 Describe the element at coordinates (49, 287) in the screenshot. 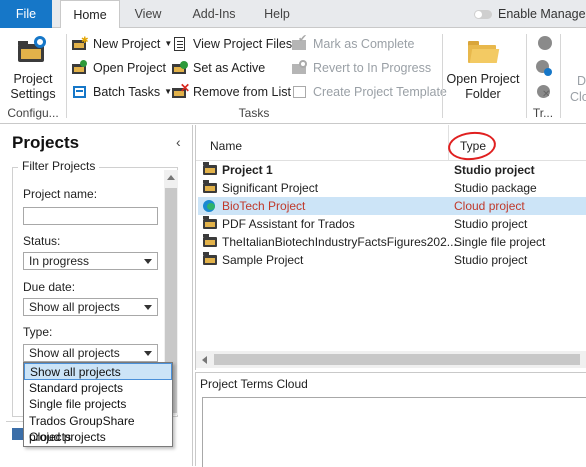

I see `due-date-label: Due date:` at that location.